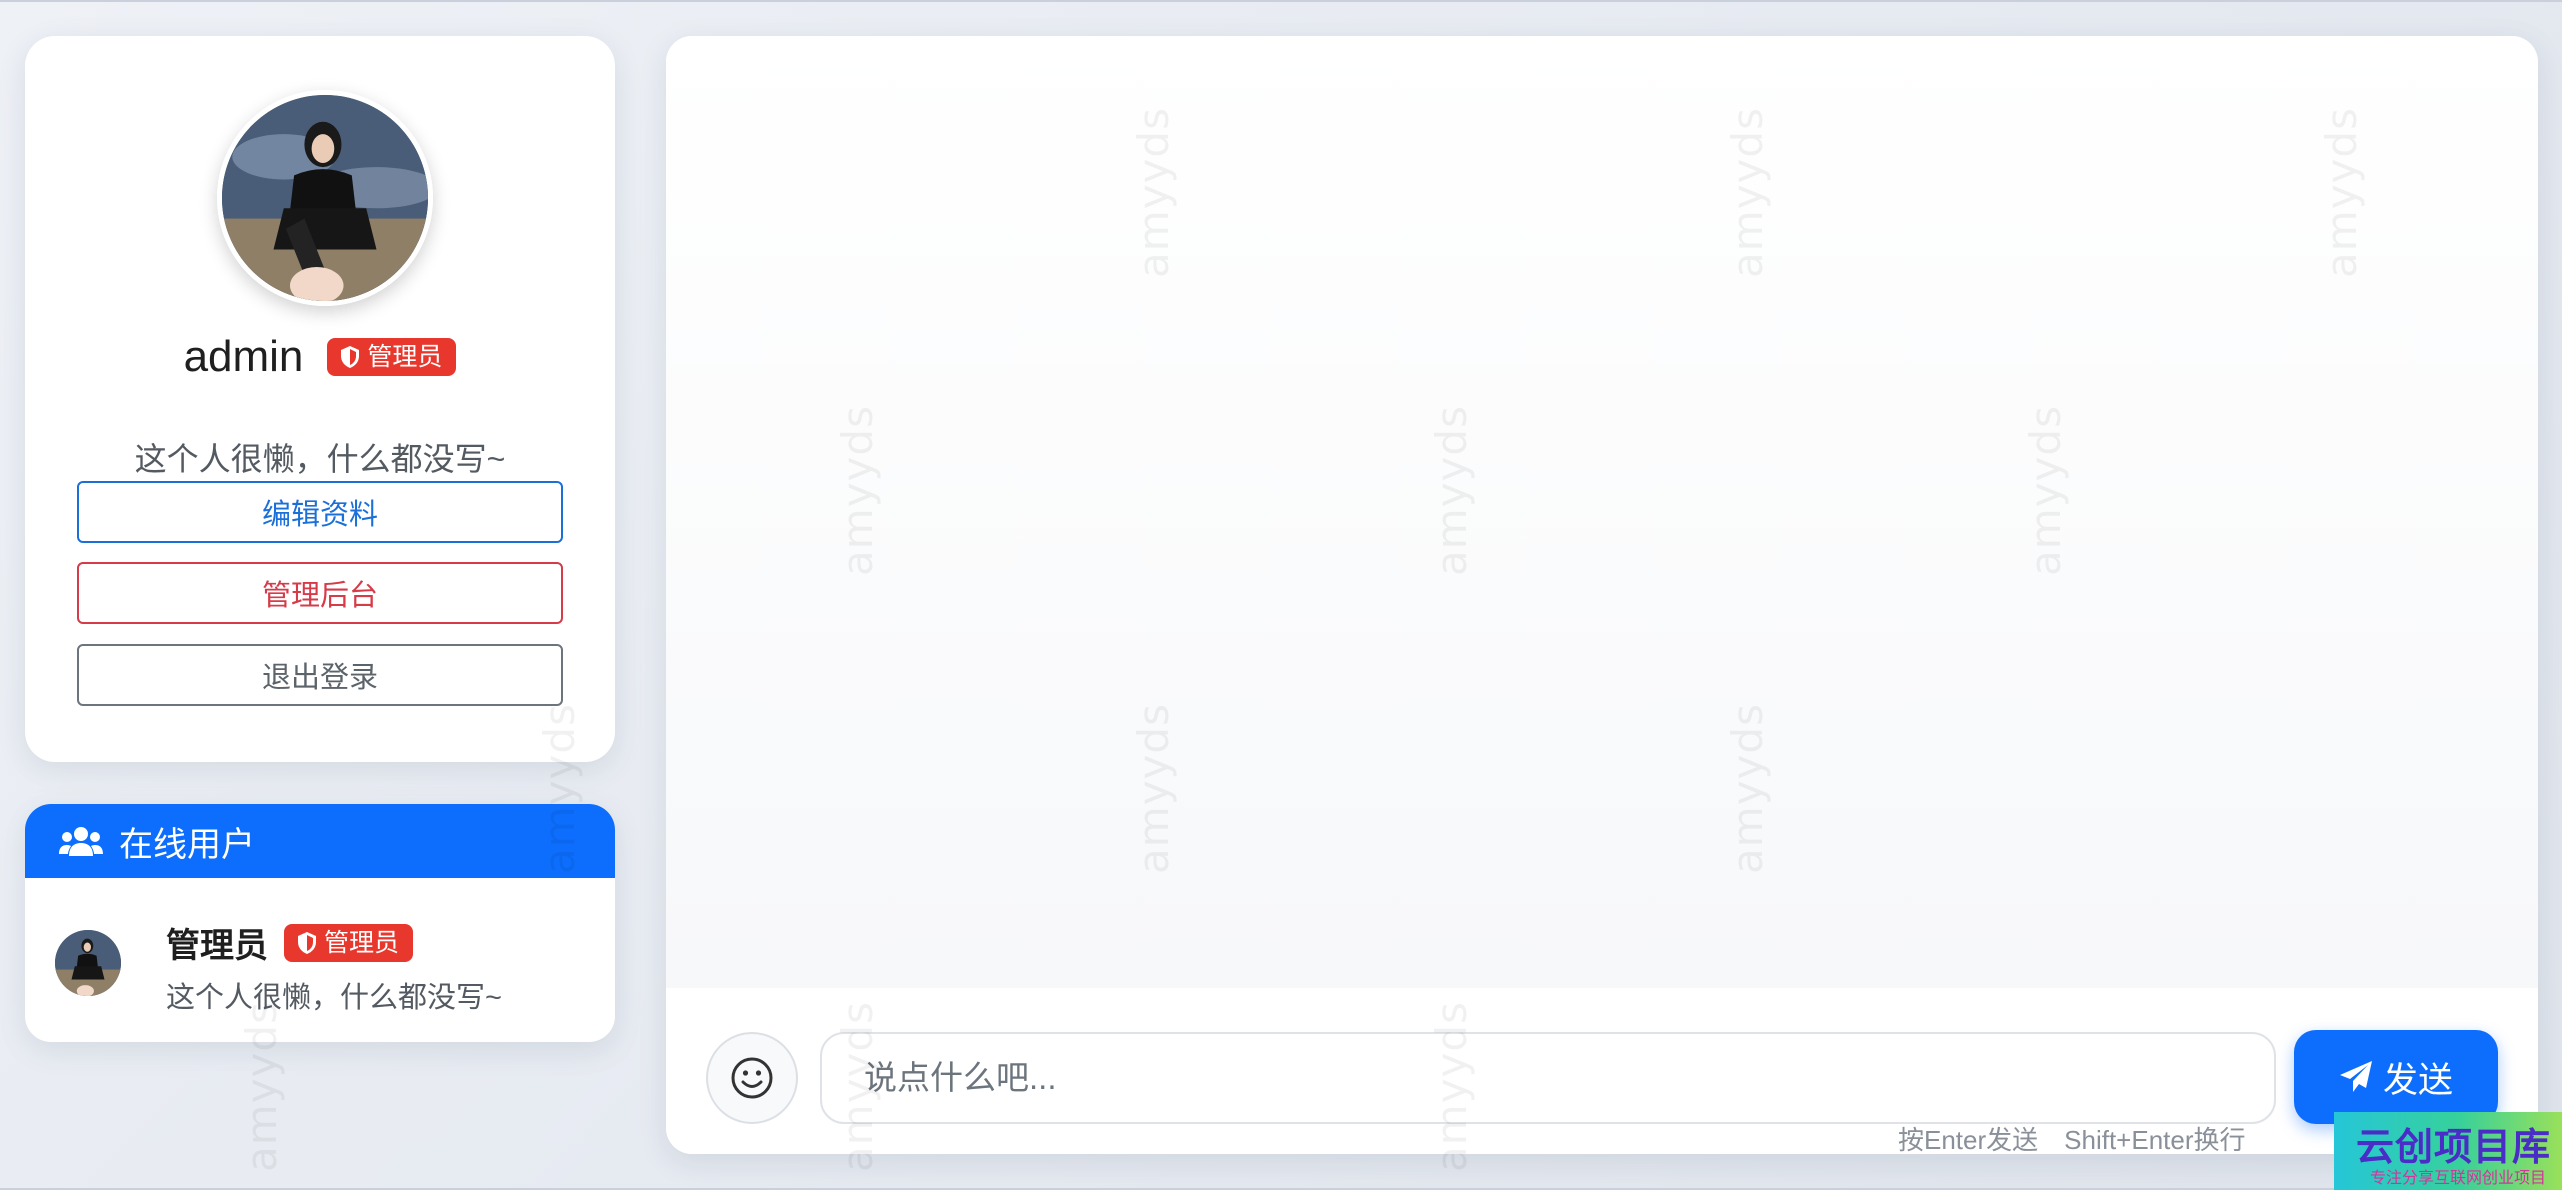 The image size is (2562, 1190). What do you see at coordinates (320, 357) in the screenshot?
I see `profile-name-row: admin 管理员` at bounding box center [320, 357].